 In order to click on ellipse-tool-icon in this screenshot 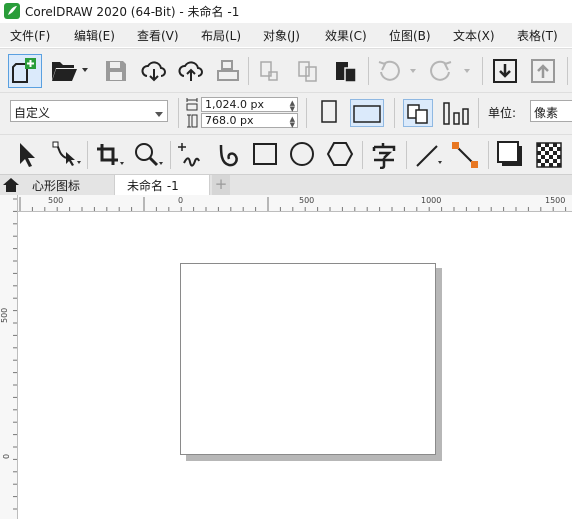, I will do `click(302, 154)`.